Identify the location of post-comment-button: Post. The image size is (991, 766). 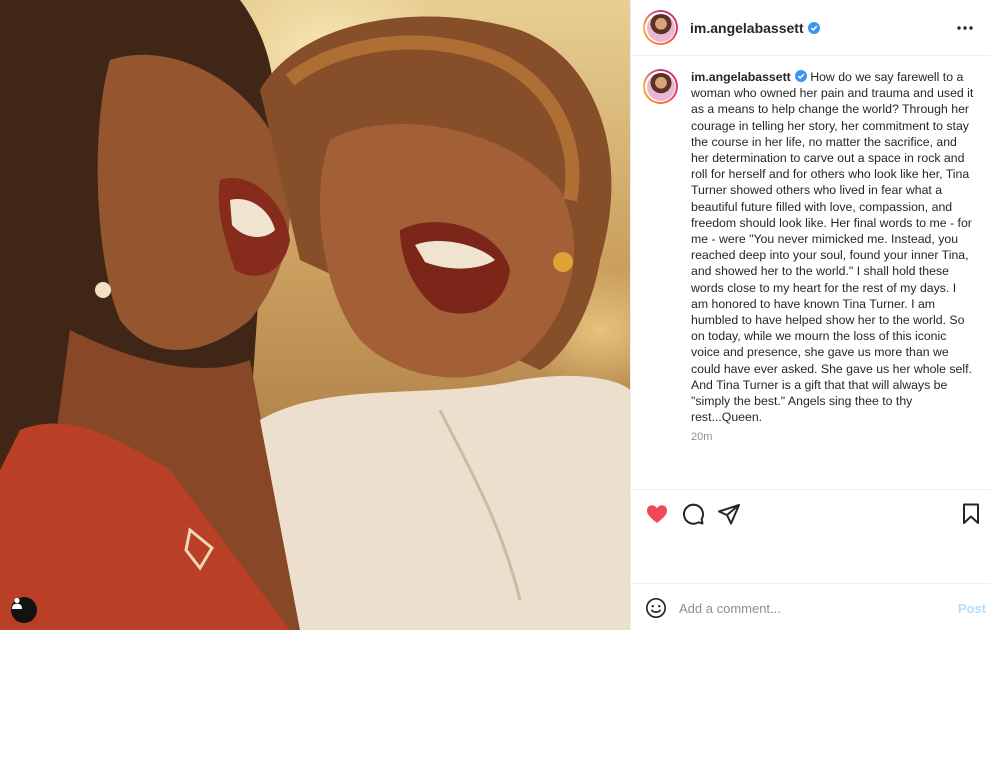
(972, 608).